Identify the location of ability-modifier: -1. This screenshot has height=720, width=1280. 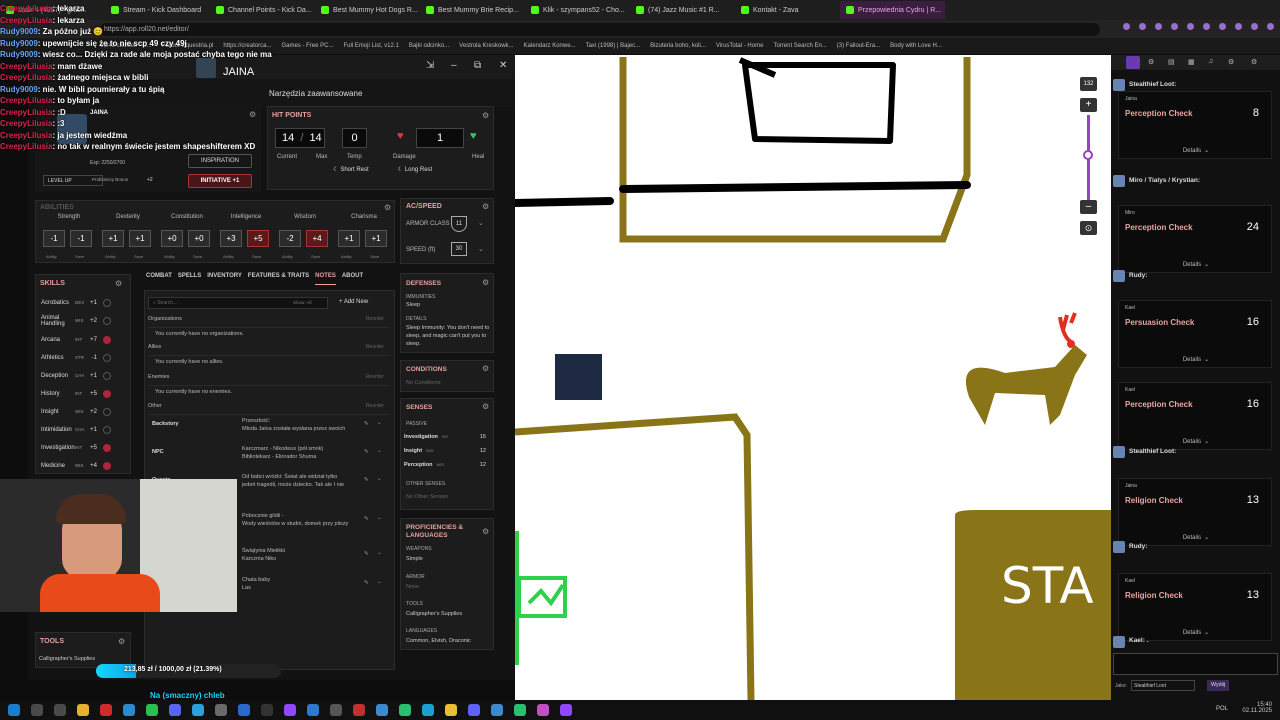
(54, 238).